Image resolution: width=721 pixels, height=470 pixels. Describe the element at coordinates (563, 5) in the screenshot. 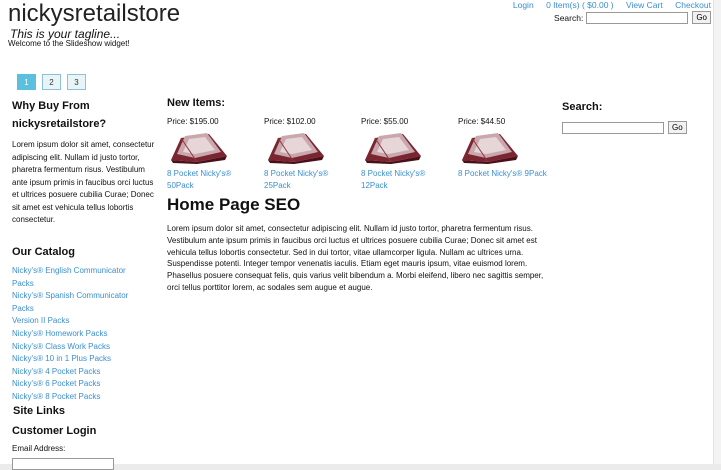

I see `cart-count: 0 Item(s)` at that location.